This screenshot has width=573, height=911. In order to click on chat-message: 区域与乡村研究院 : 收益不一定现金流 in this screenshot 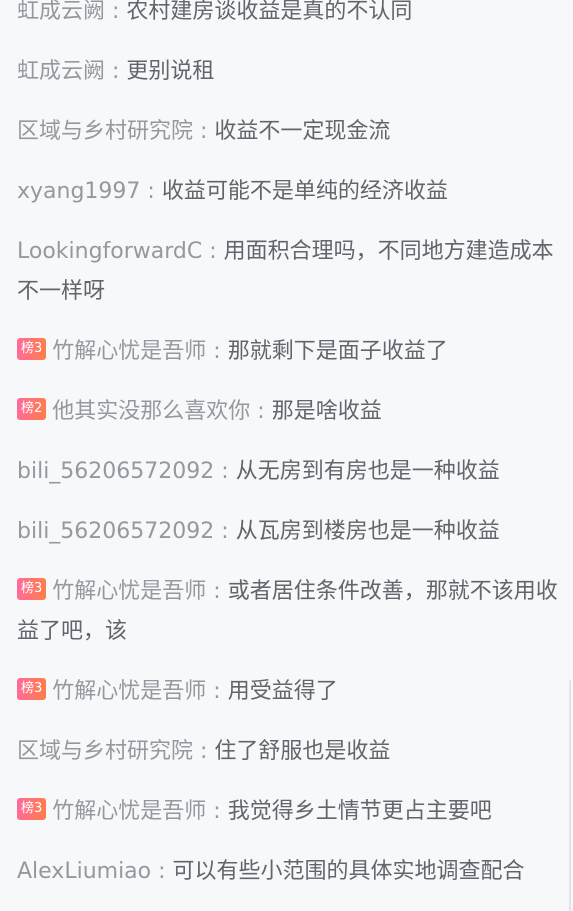, I will do `click(288, 132)`.